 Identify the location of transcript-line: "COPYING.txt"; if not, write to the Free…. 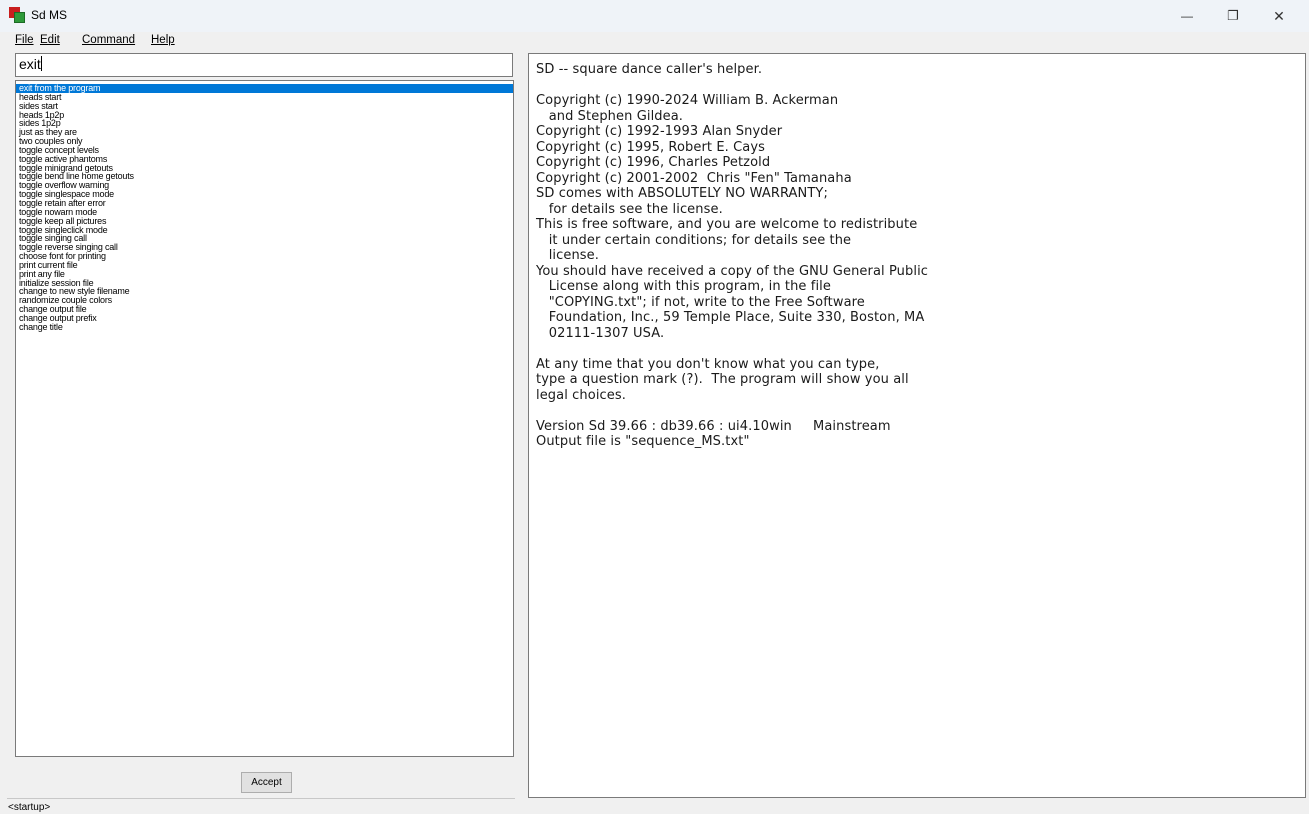
(700, 302).